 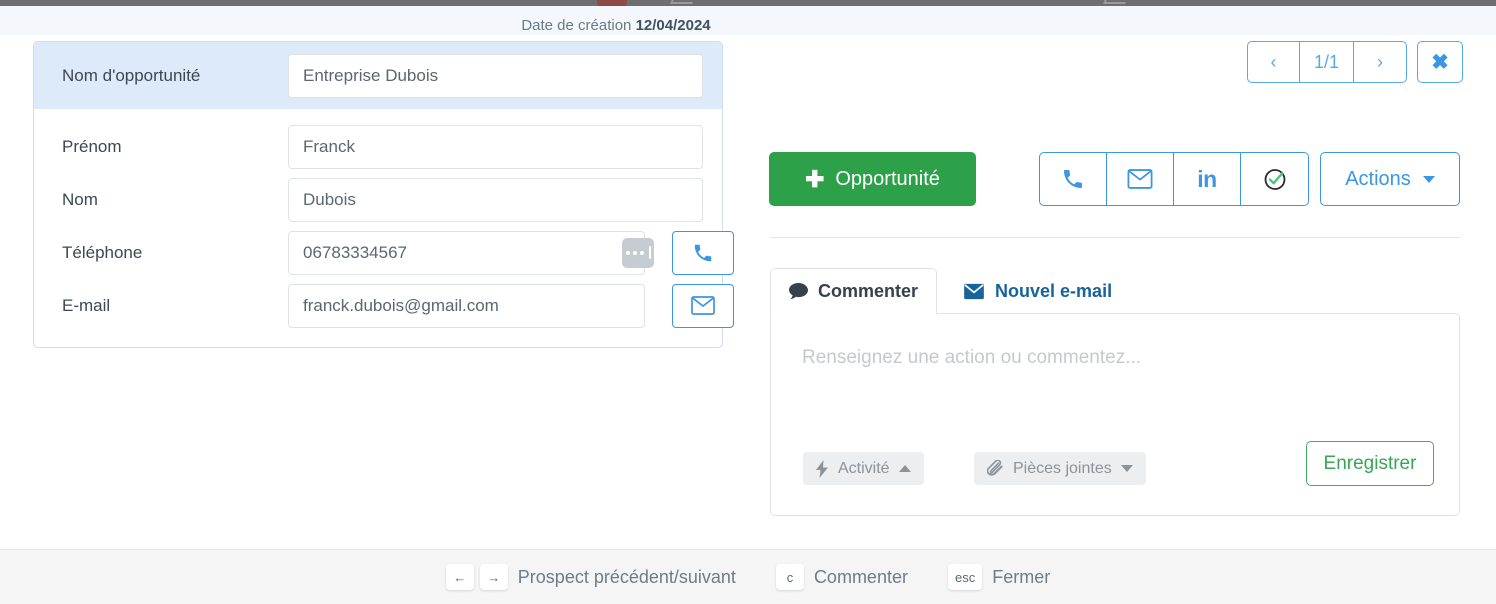 What do you see at coordinates (576, 25) in the screenshot?
I see `creation-date-label: Date de création` at bounding box center [576, 25].